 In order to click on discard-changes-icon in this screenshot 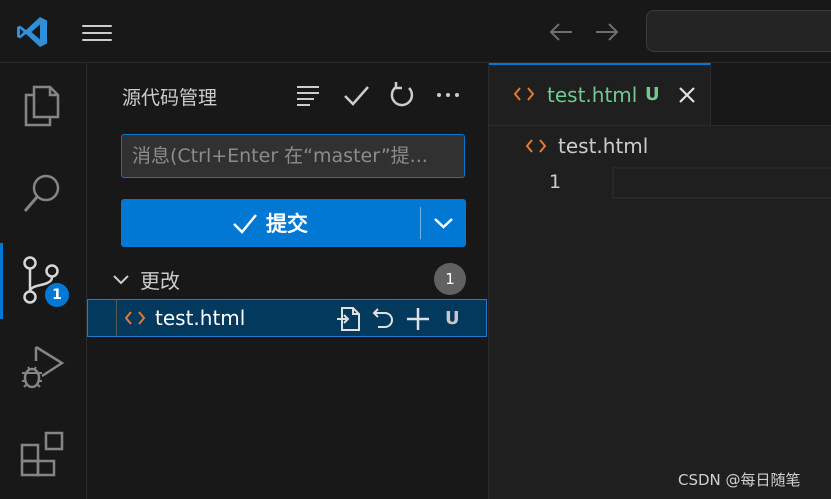, I will do `click(384, 319)`.